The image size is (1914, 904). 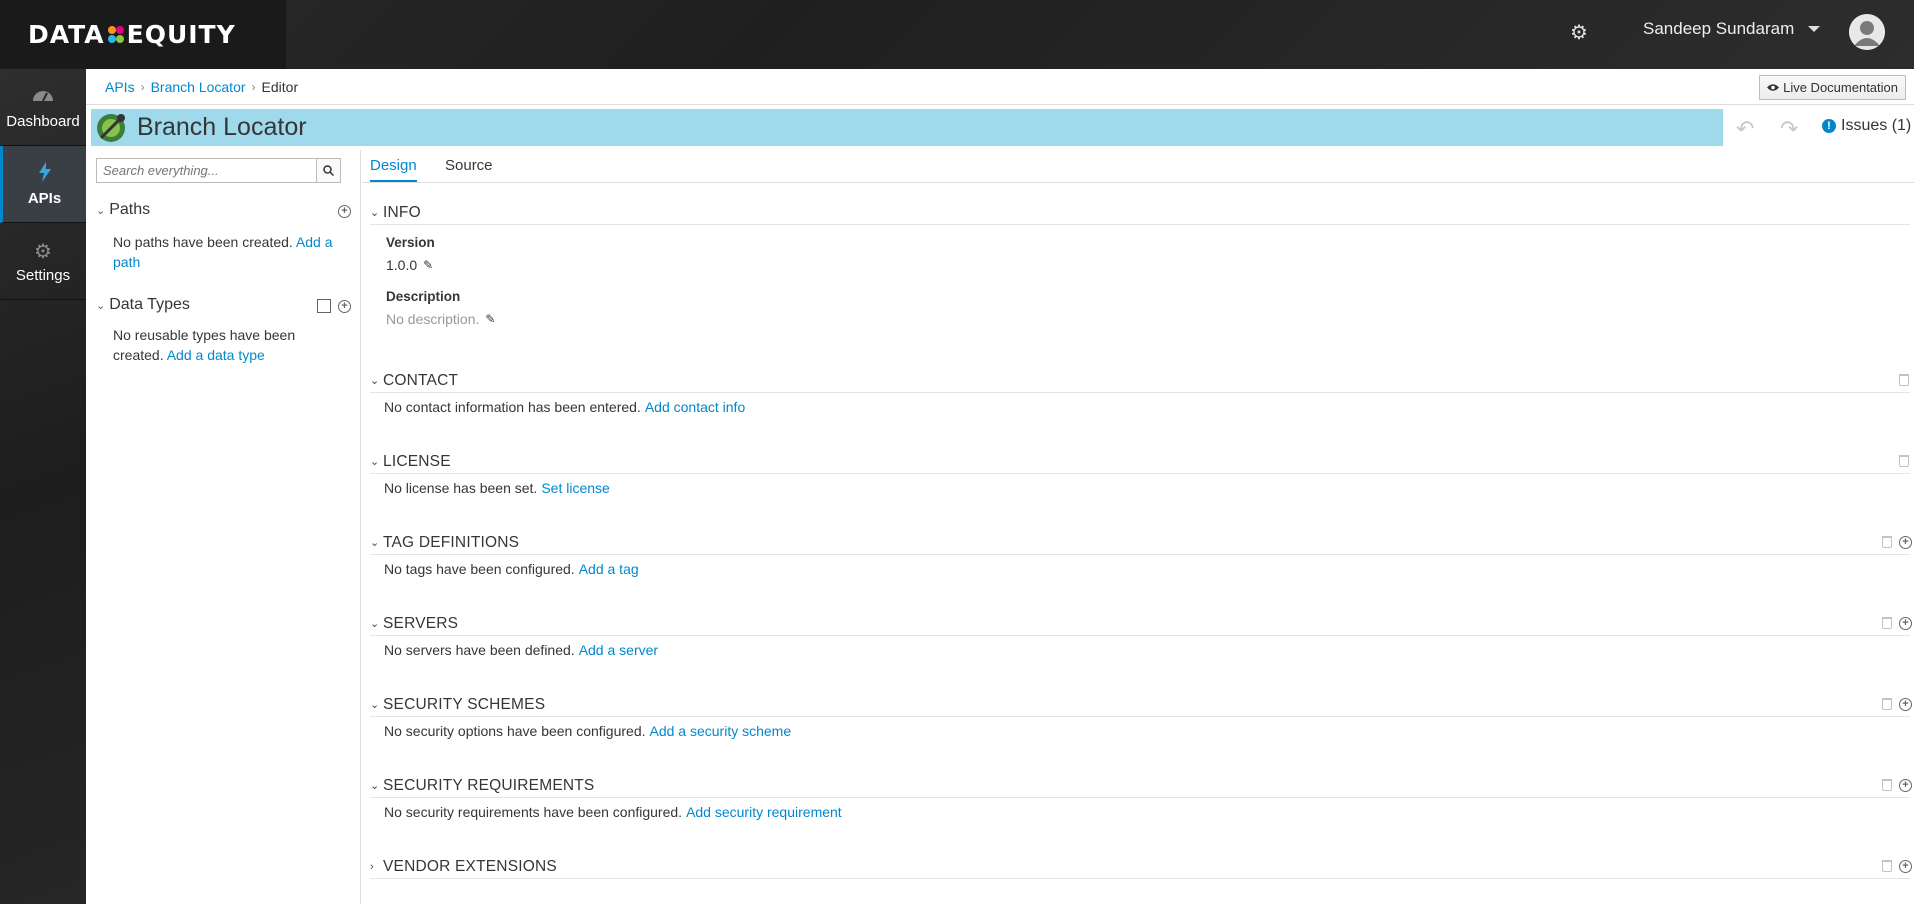 What do you see at coordinates (1732, 29) in the screenshot?
I see `user-menu: Sandeep Sundaram` at bounding box center [1732, 29].